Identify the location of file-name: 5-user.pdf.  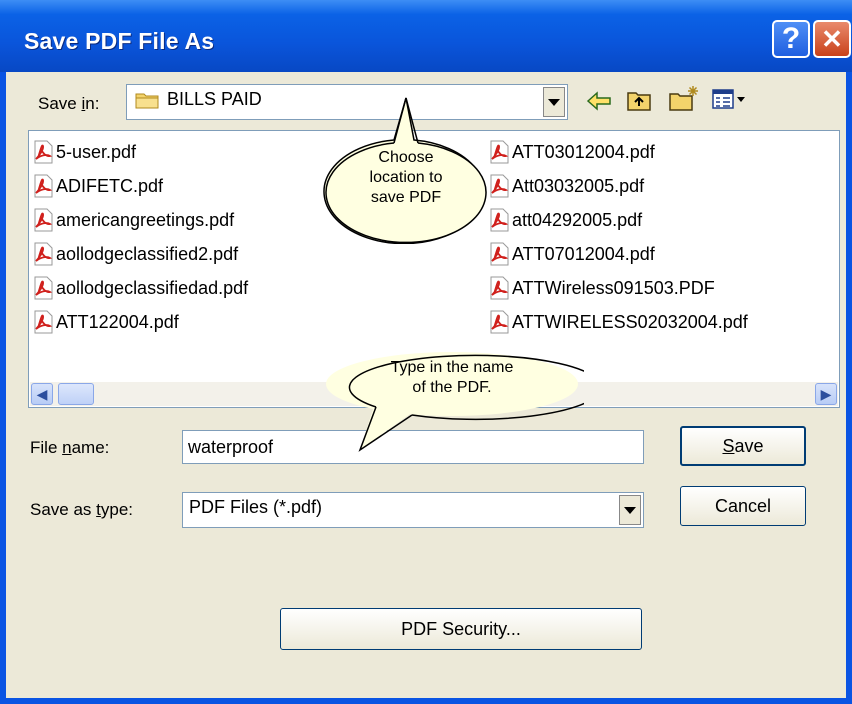
(96, 151).